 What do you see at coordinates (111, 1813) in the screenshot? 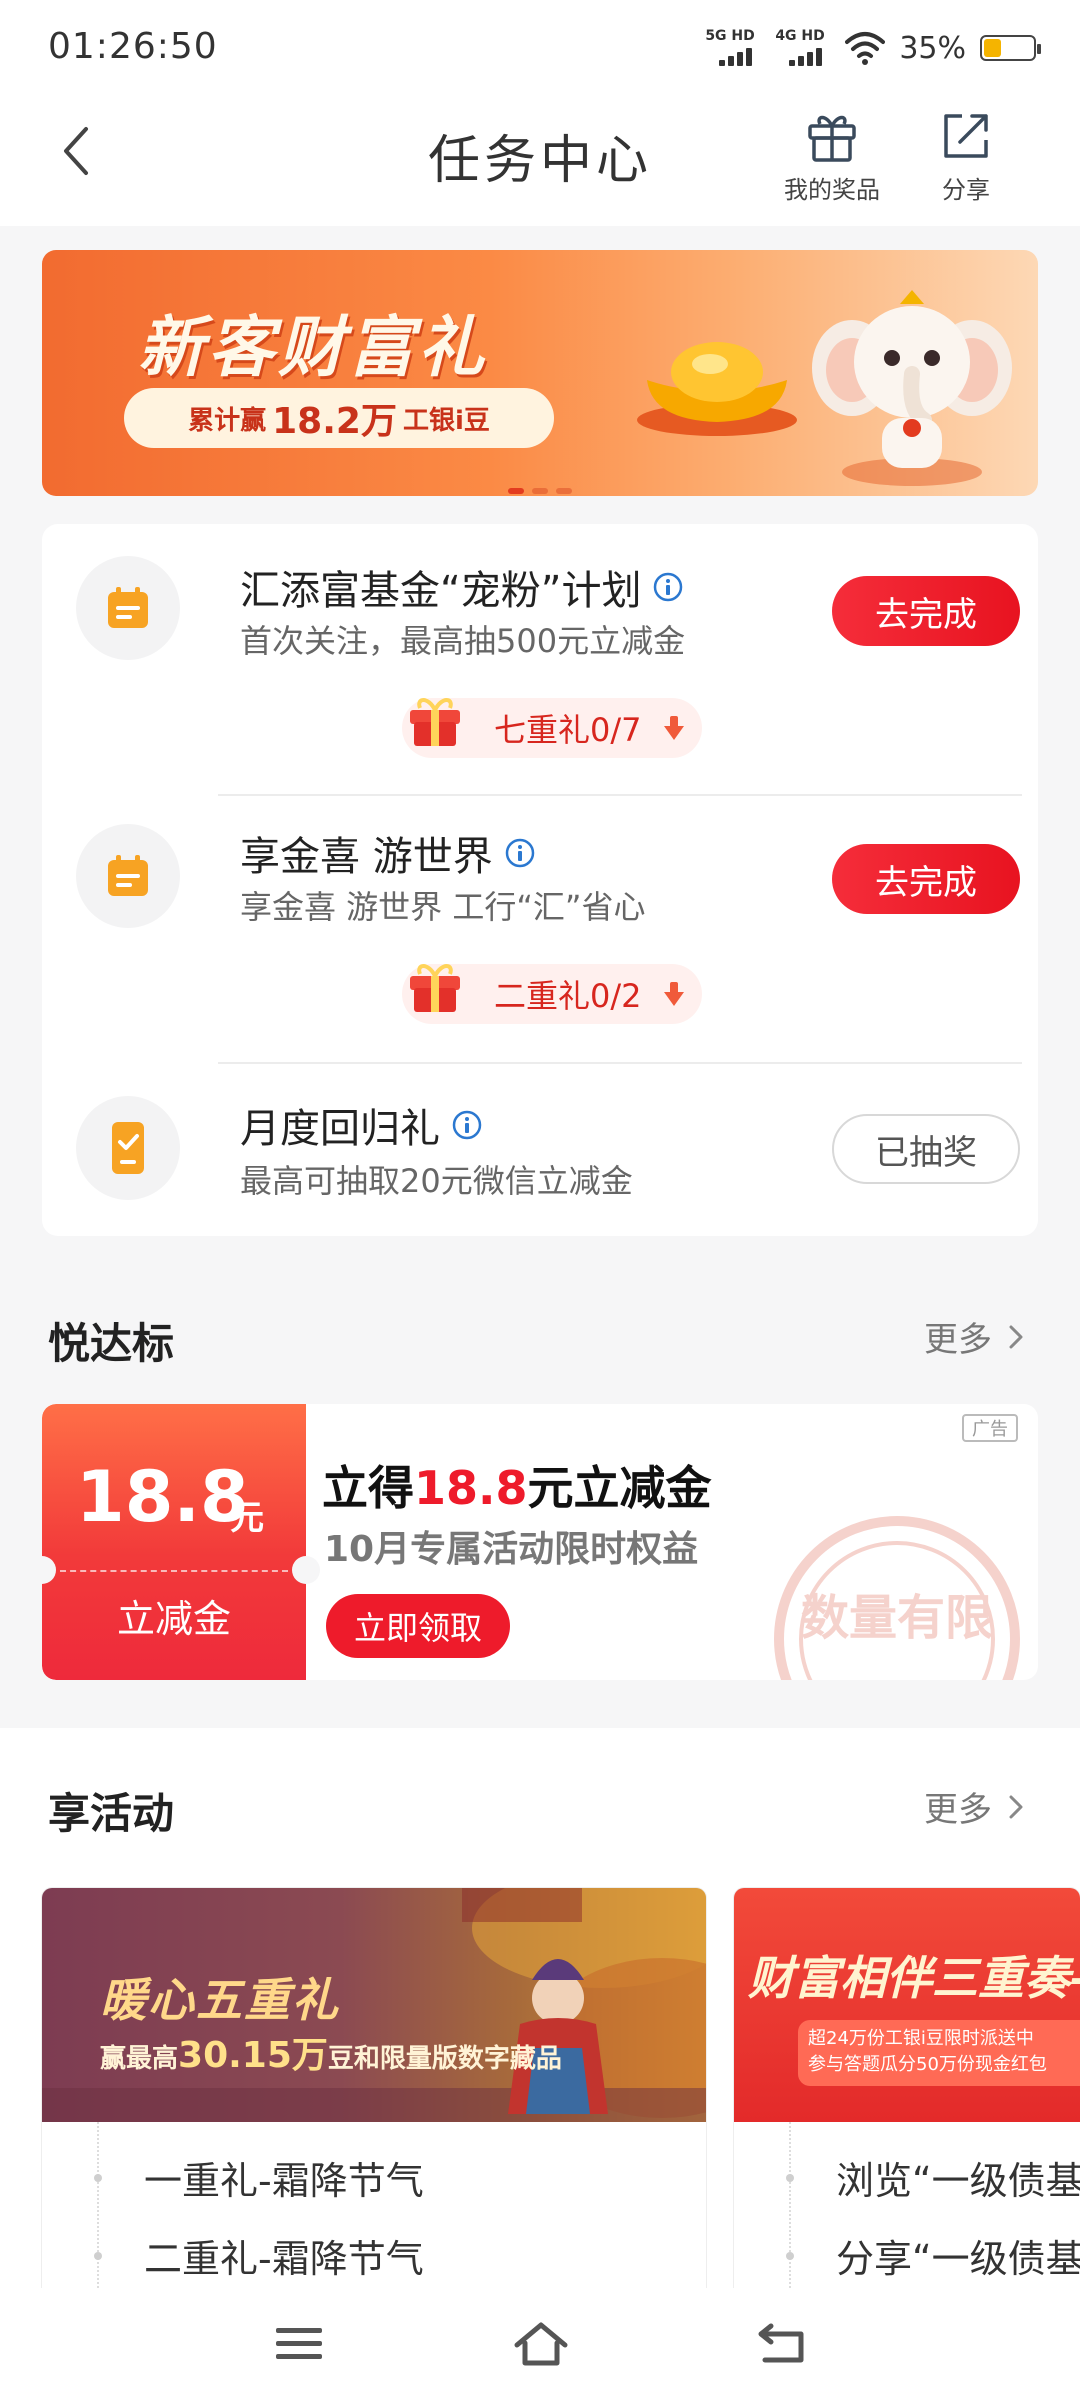
I see `section-title-activities: 享活动` at bounding box center [111, 1813].